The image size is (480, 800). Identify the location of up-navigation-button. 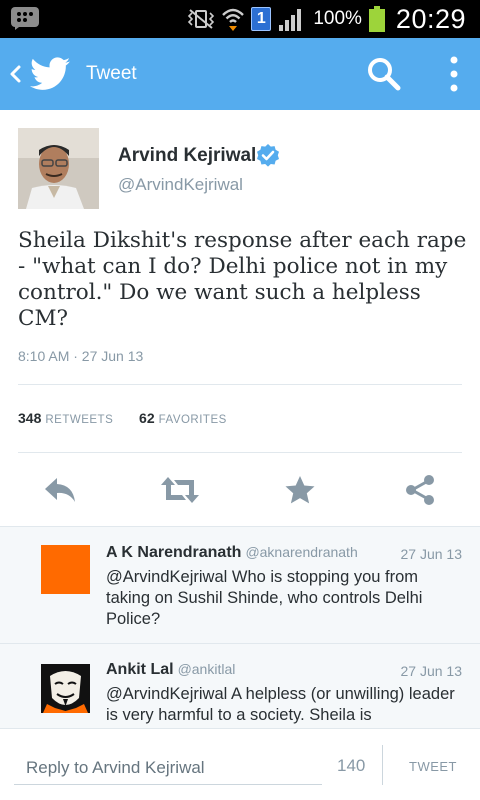
(37, 74).